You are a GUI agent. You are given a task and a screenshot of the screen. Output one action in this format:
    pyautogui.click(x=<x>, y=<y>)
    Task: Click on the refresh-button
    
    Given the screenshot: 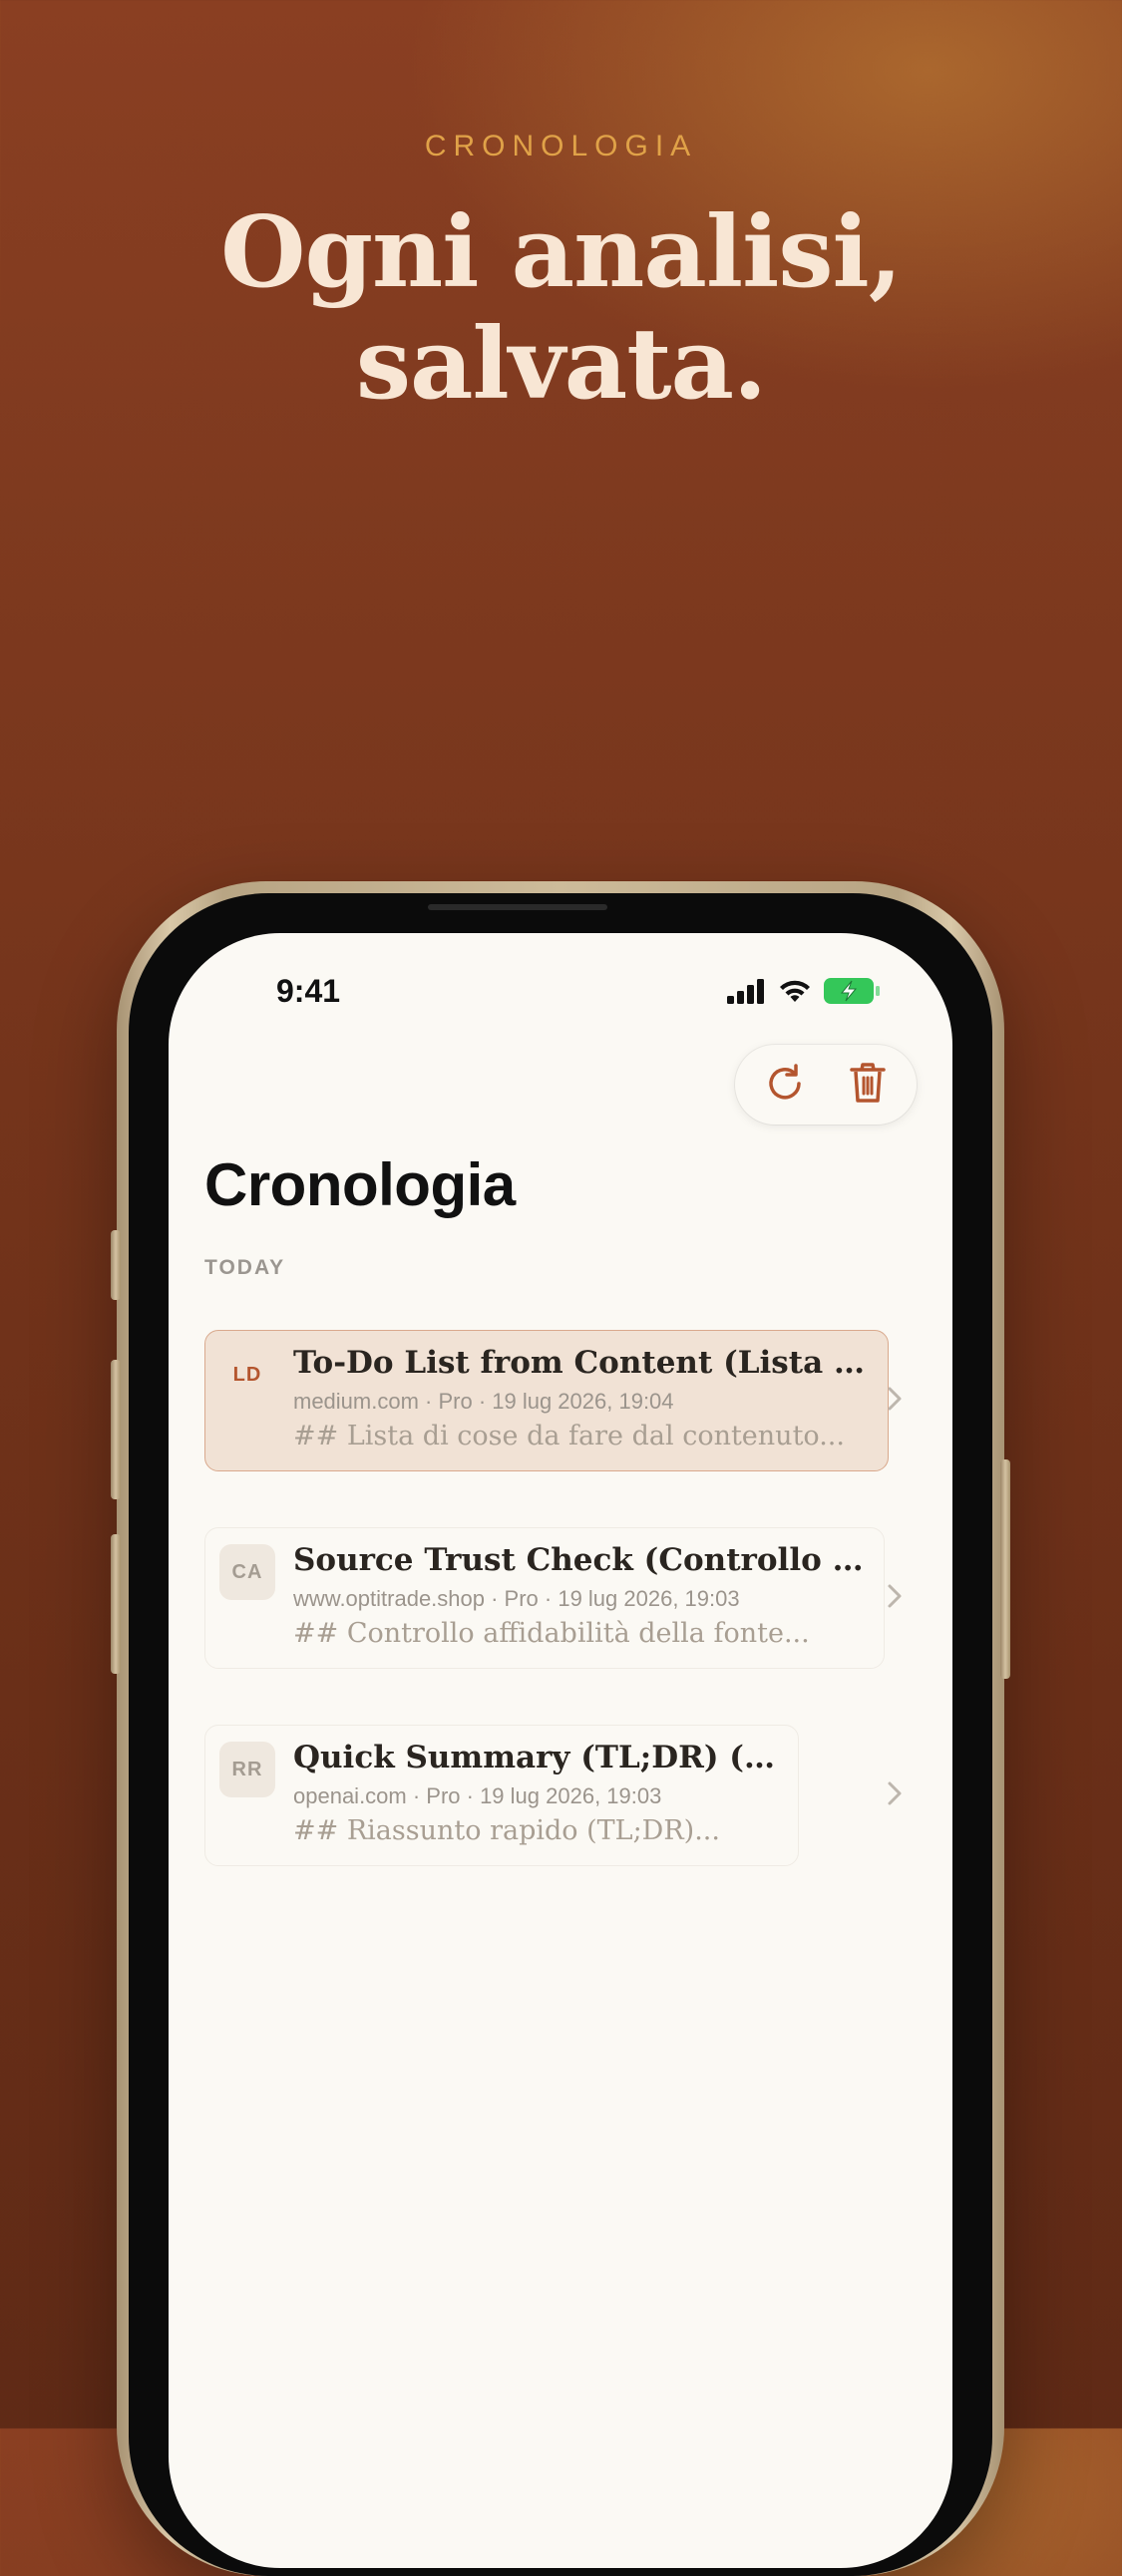 What is the action you would take?
    pyautogui.click(x=785, y=1085)
    